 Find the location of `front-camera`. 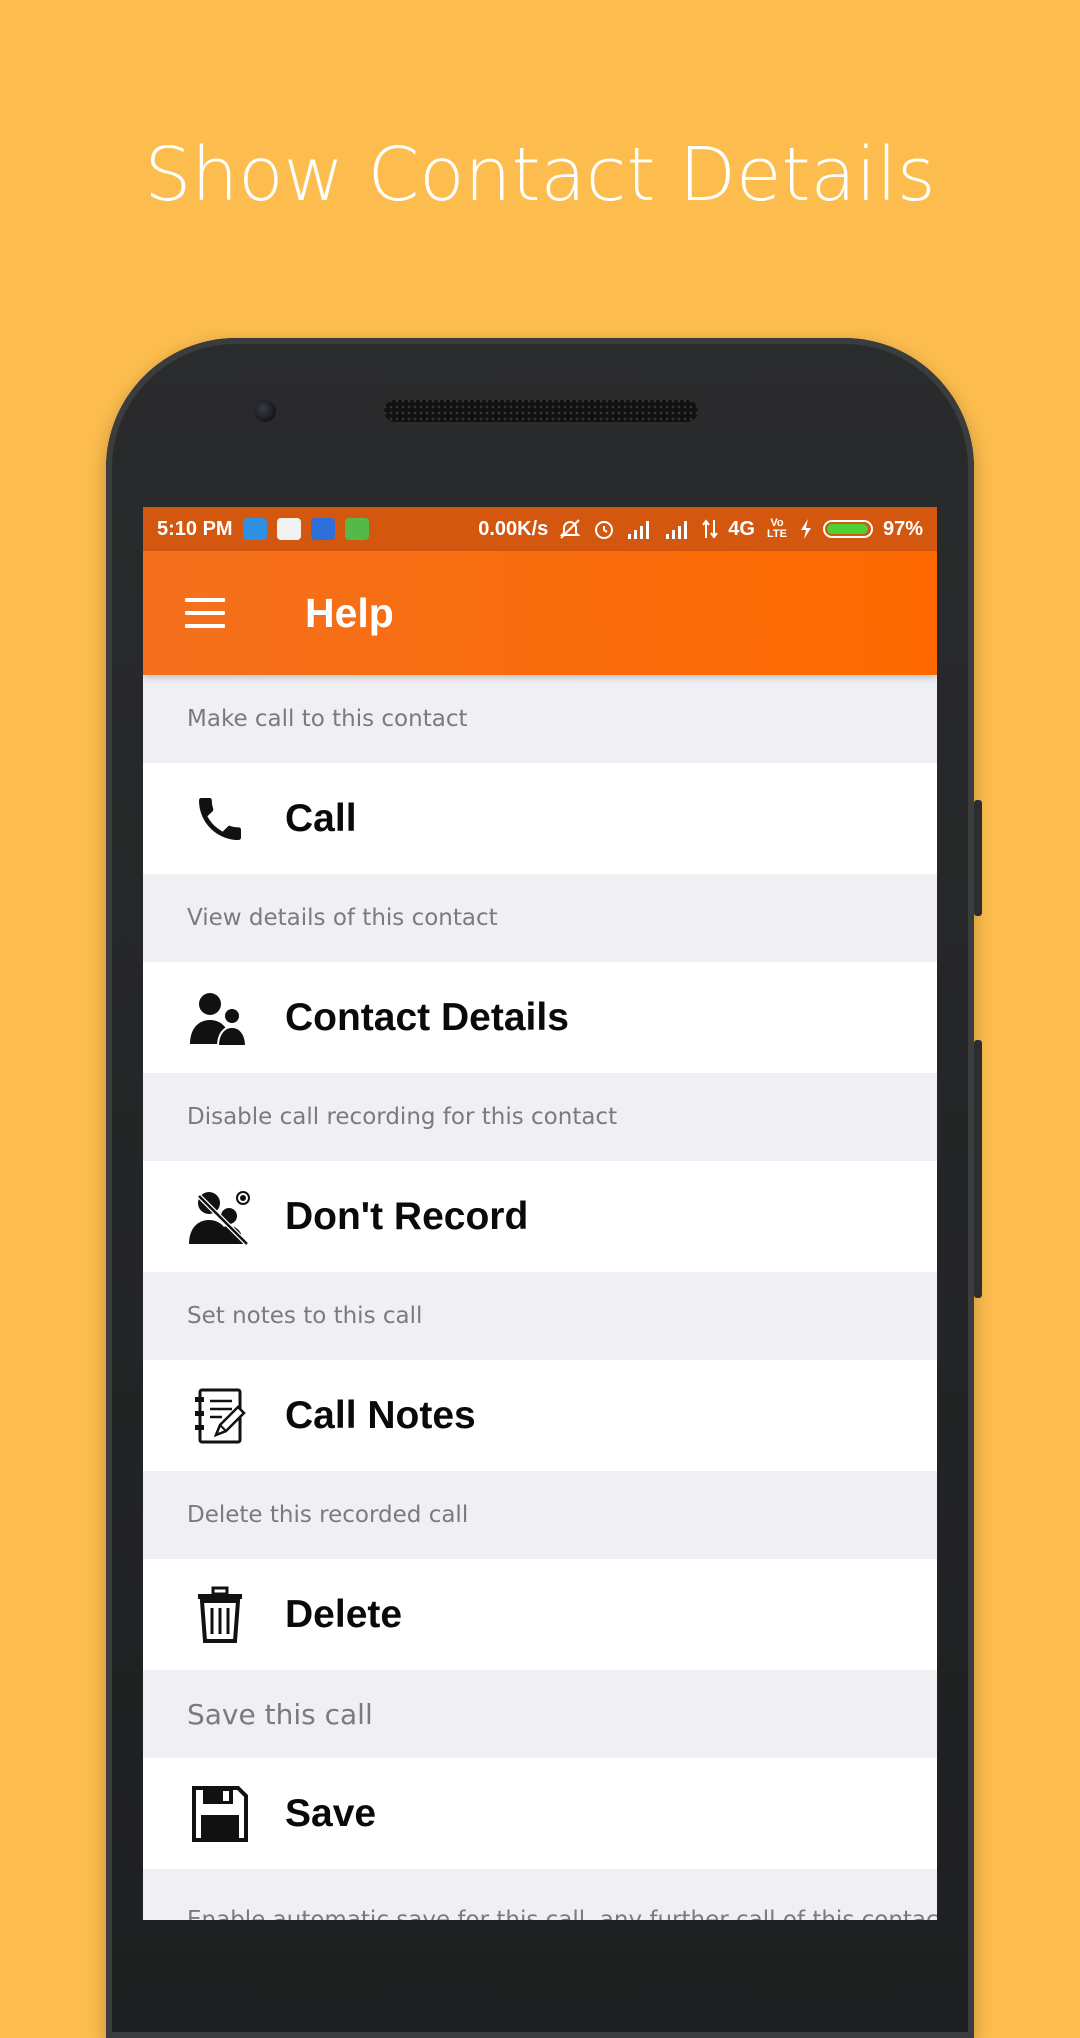

front-camera is located at coordinates (265, 411).